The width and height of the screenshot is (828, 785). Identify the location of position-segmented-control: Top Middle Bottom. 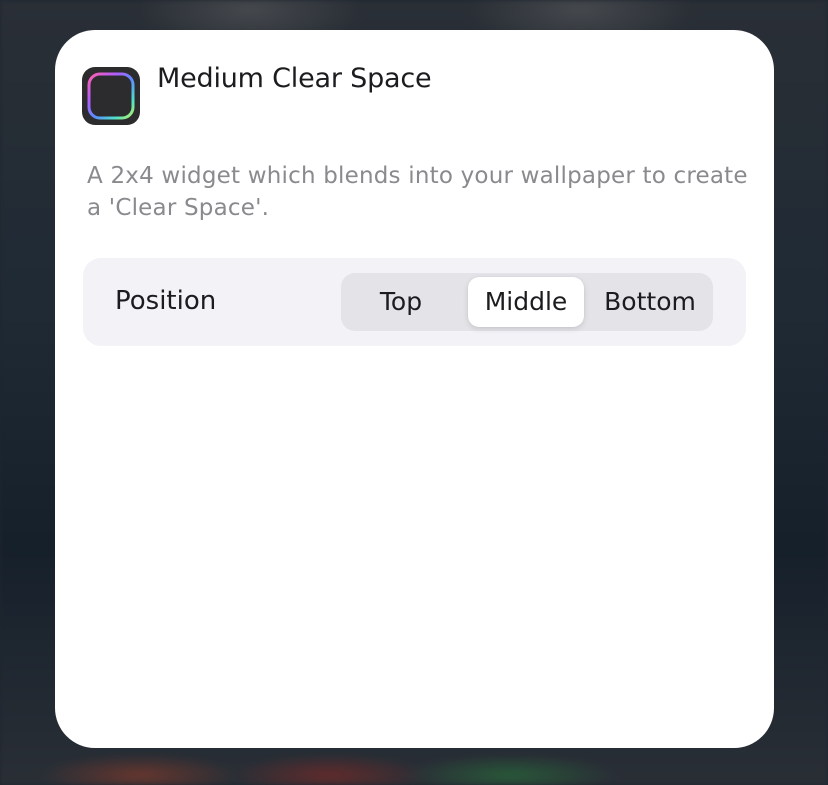
(527, 302).